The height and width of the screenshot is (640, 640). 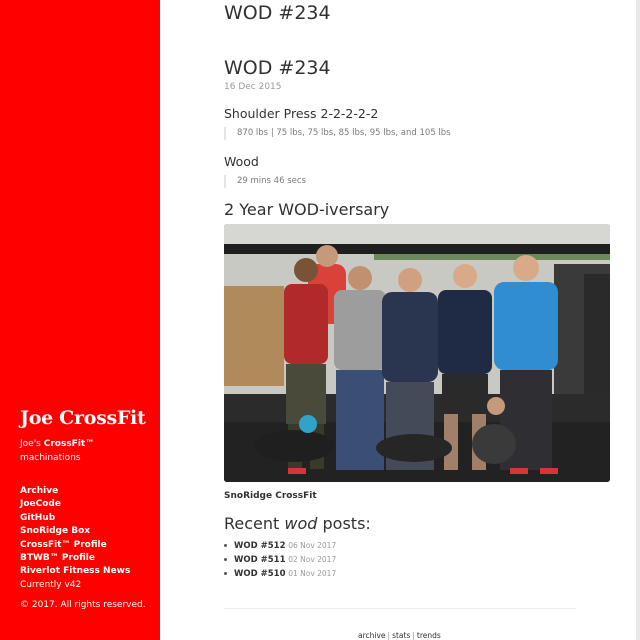 What do you see at coordinates (400, 608) in the screenshot?
I see `divider` at bounding box center [400, 608].